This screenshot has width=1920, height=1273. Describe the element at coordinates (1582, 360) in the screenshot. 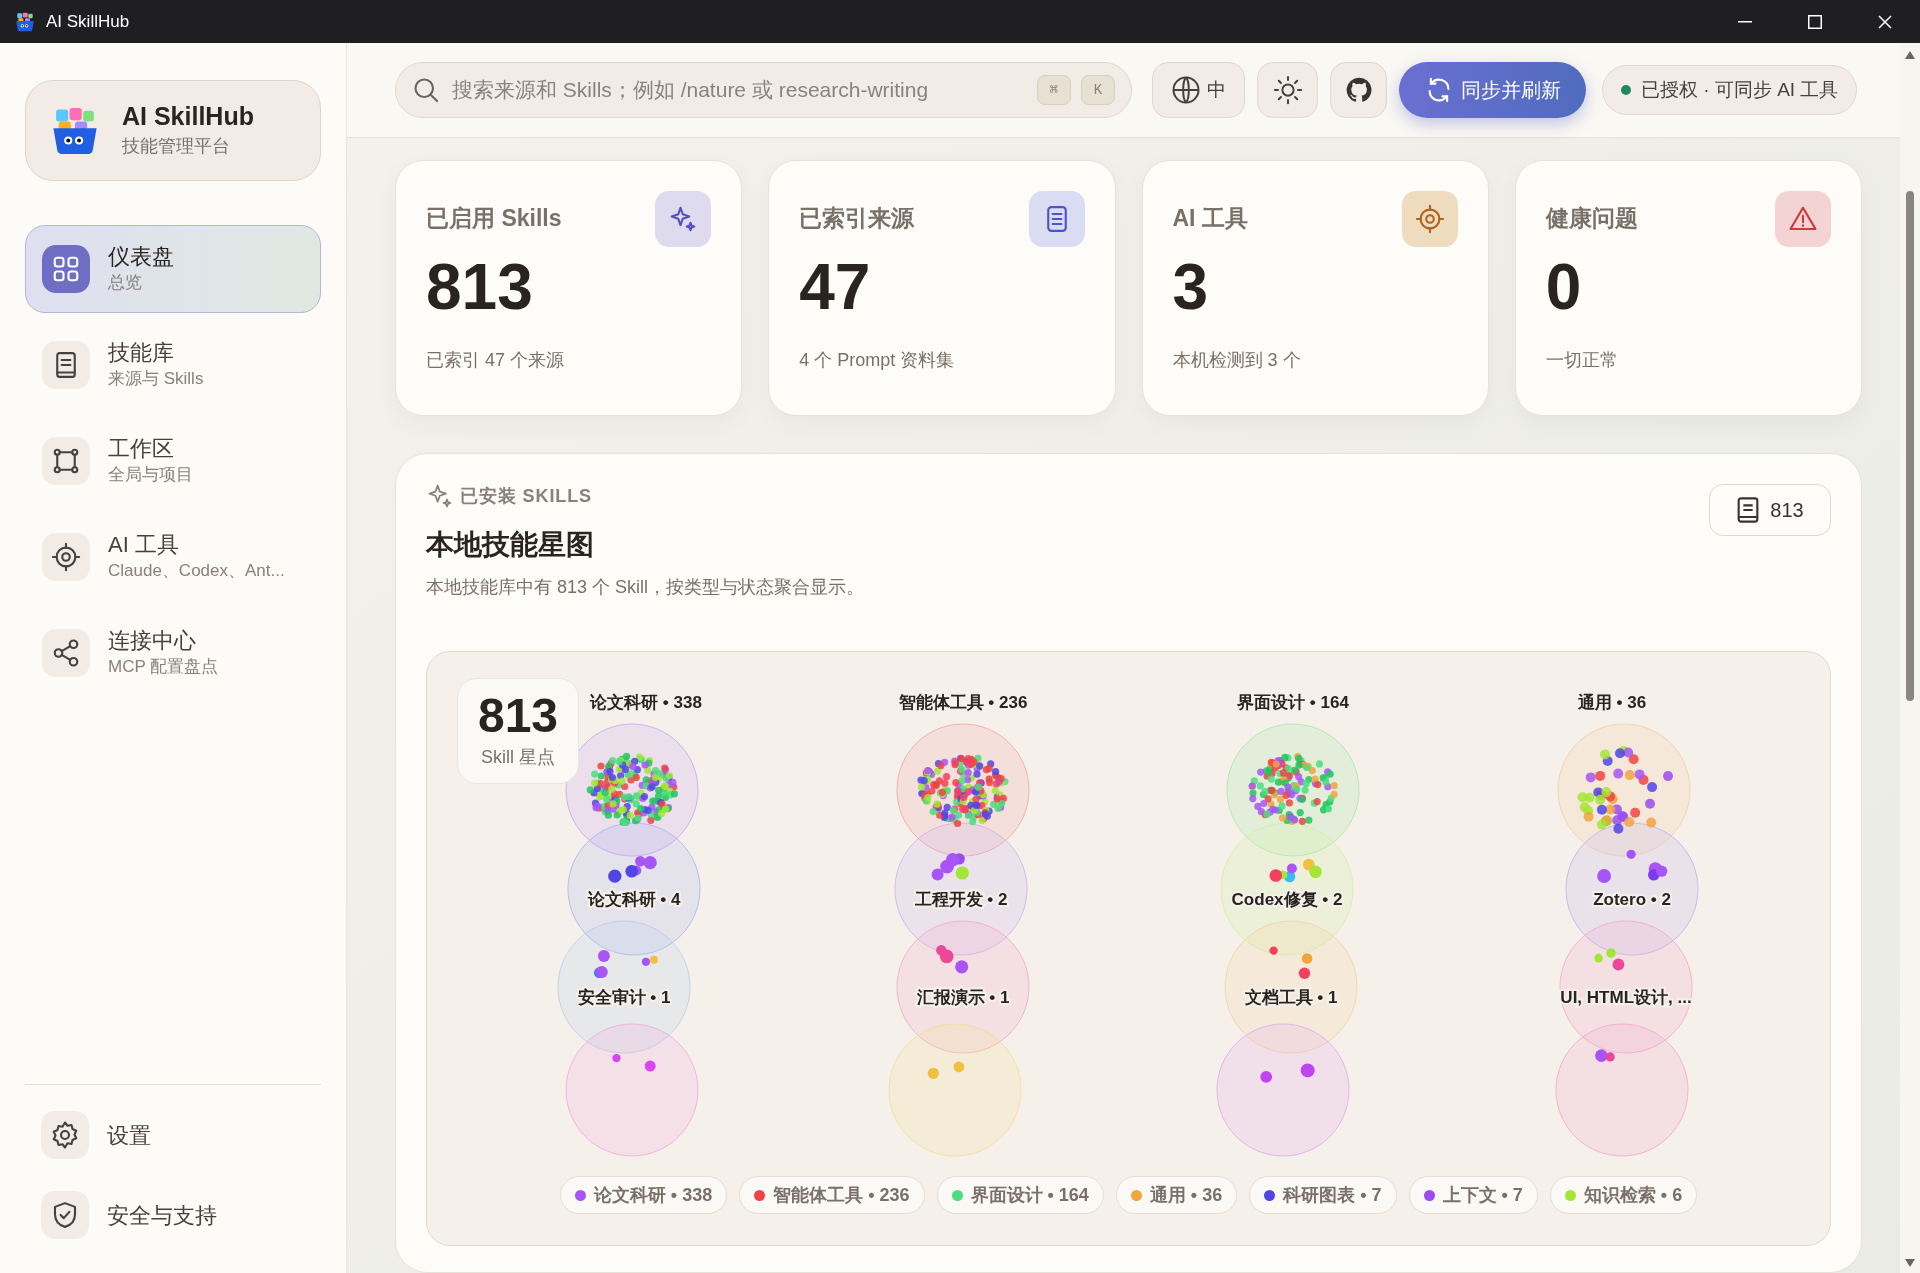

I see `stat-note: 一切正常` at that location.